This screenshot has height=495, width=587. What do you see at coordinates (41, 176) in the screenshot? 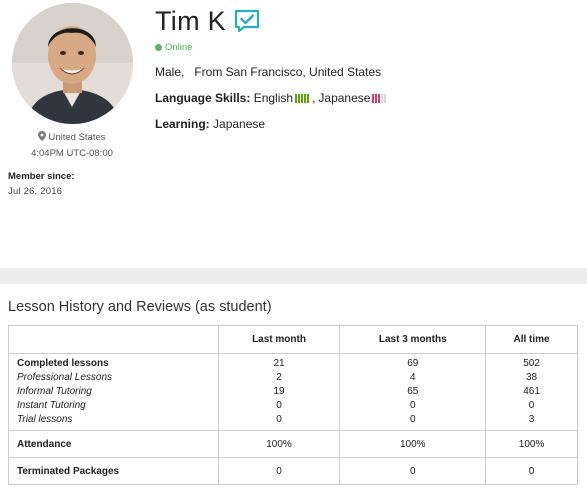
I see `member-since-label: Member since:` at bounding box center [41, 176].